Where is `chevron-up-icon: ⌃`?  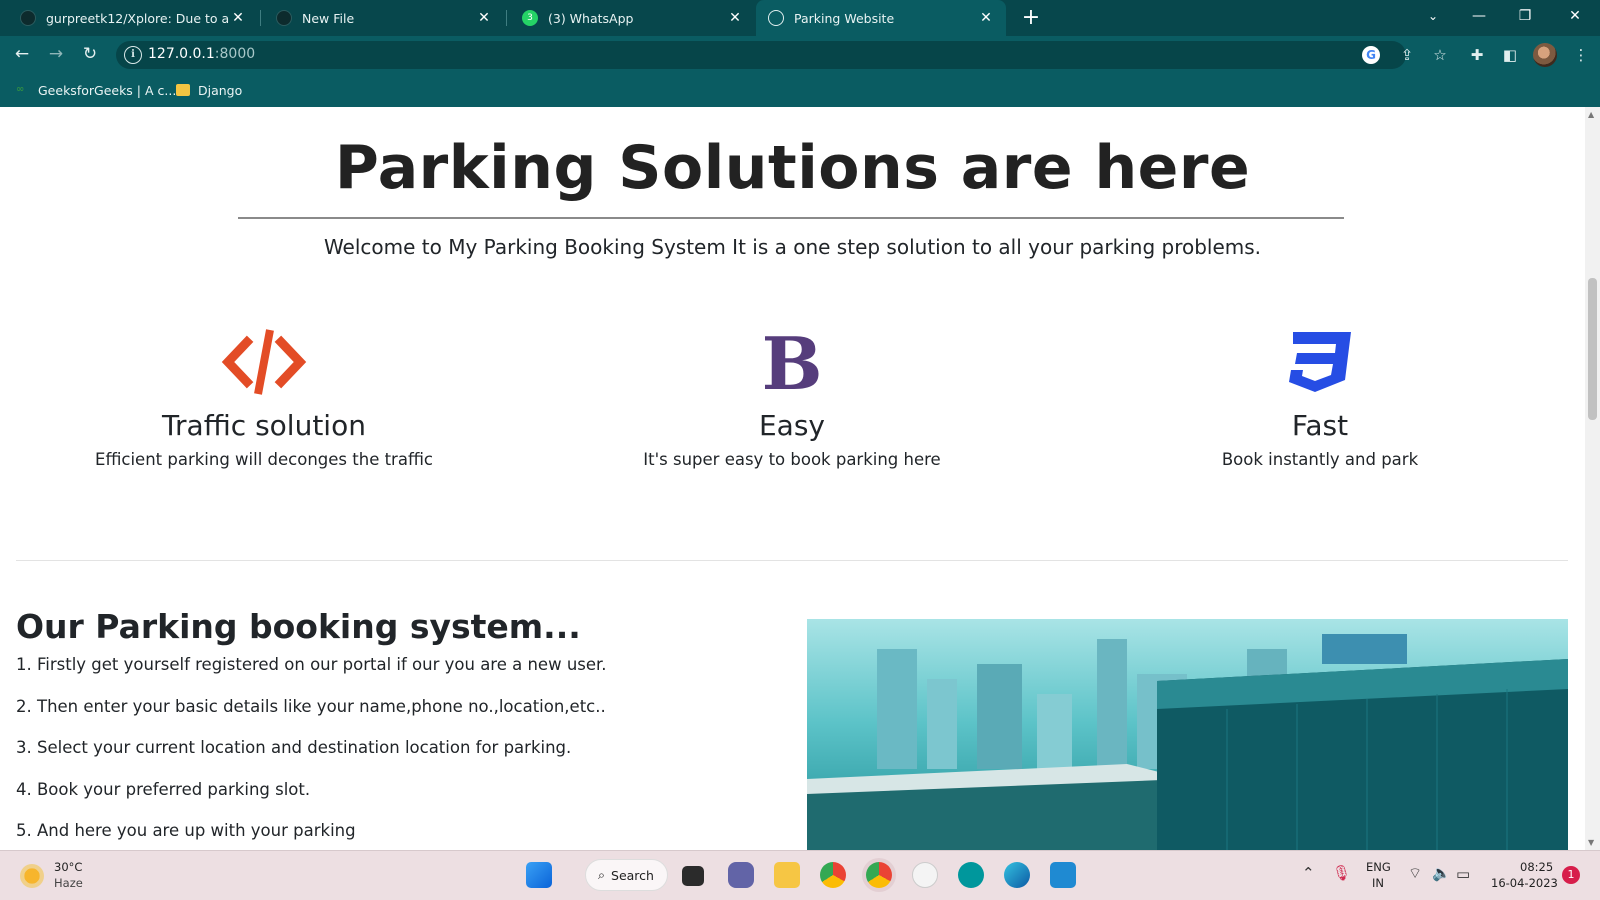
chevron-up-icon: ⌃ is located at coordinates (1308, 873).